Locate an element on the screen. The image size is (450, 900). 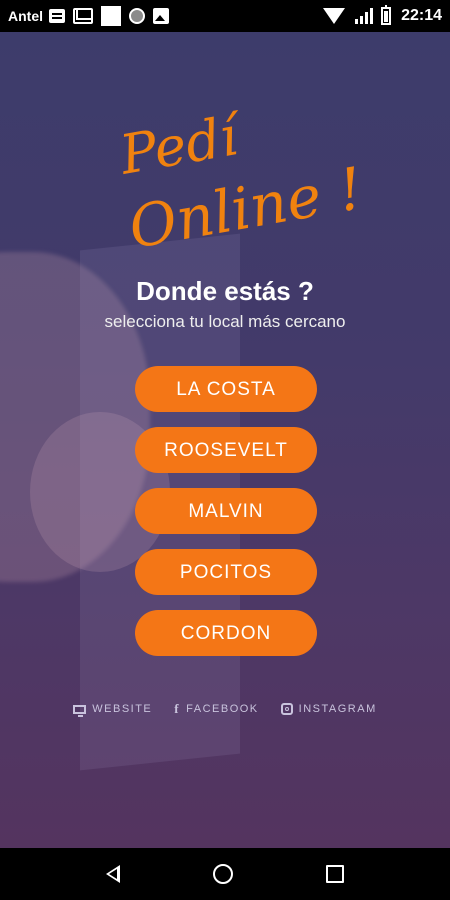
system-status: 22:14 is located at coordinates (382, 15).